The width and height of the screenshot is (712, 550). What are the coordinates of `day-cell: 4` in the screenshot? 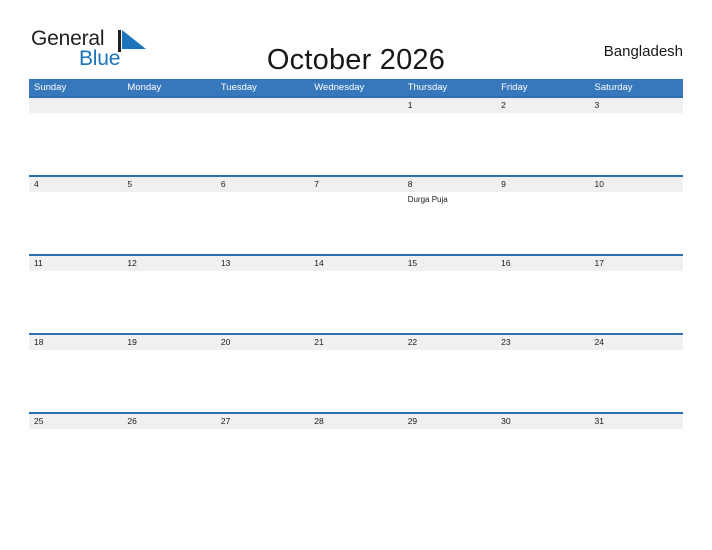 It's located at (76, 215).